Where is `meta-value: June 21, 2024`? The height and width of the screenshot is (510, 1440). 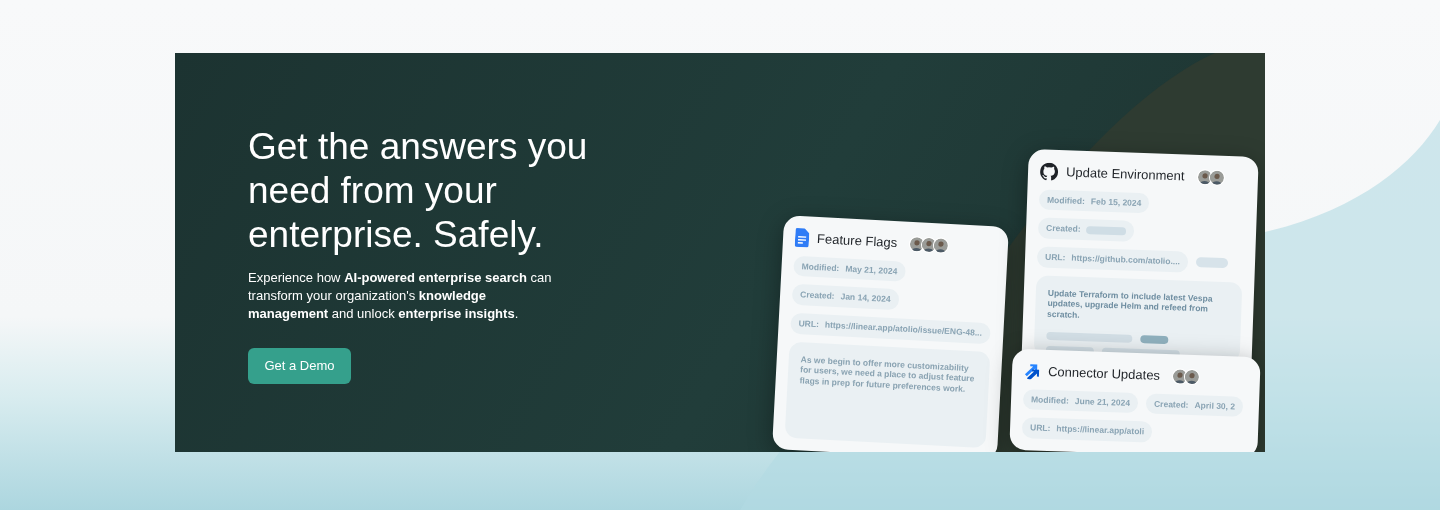
meta-value: June 21, 2024 is located at coordinates (1102, 402).